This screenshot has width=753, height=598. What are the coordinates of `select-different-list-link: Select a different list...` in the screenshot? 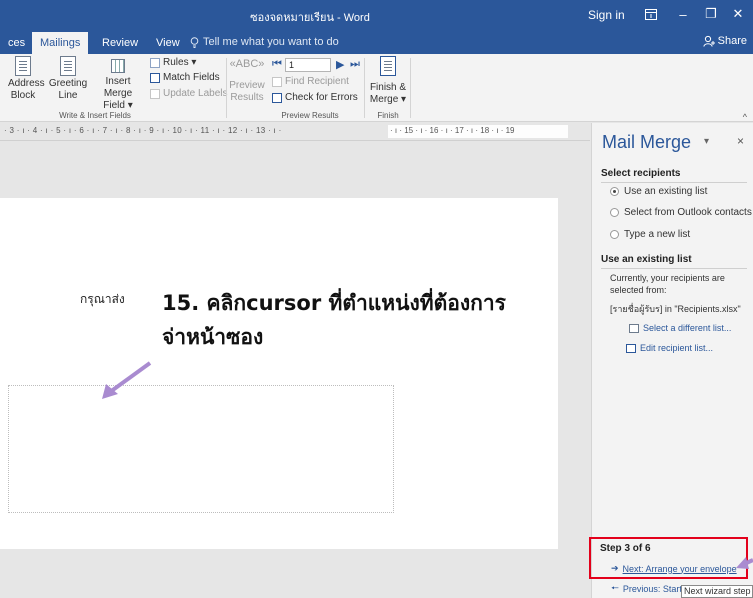 It's located at (680, 328).